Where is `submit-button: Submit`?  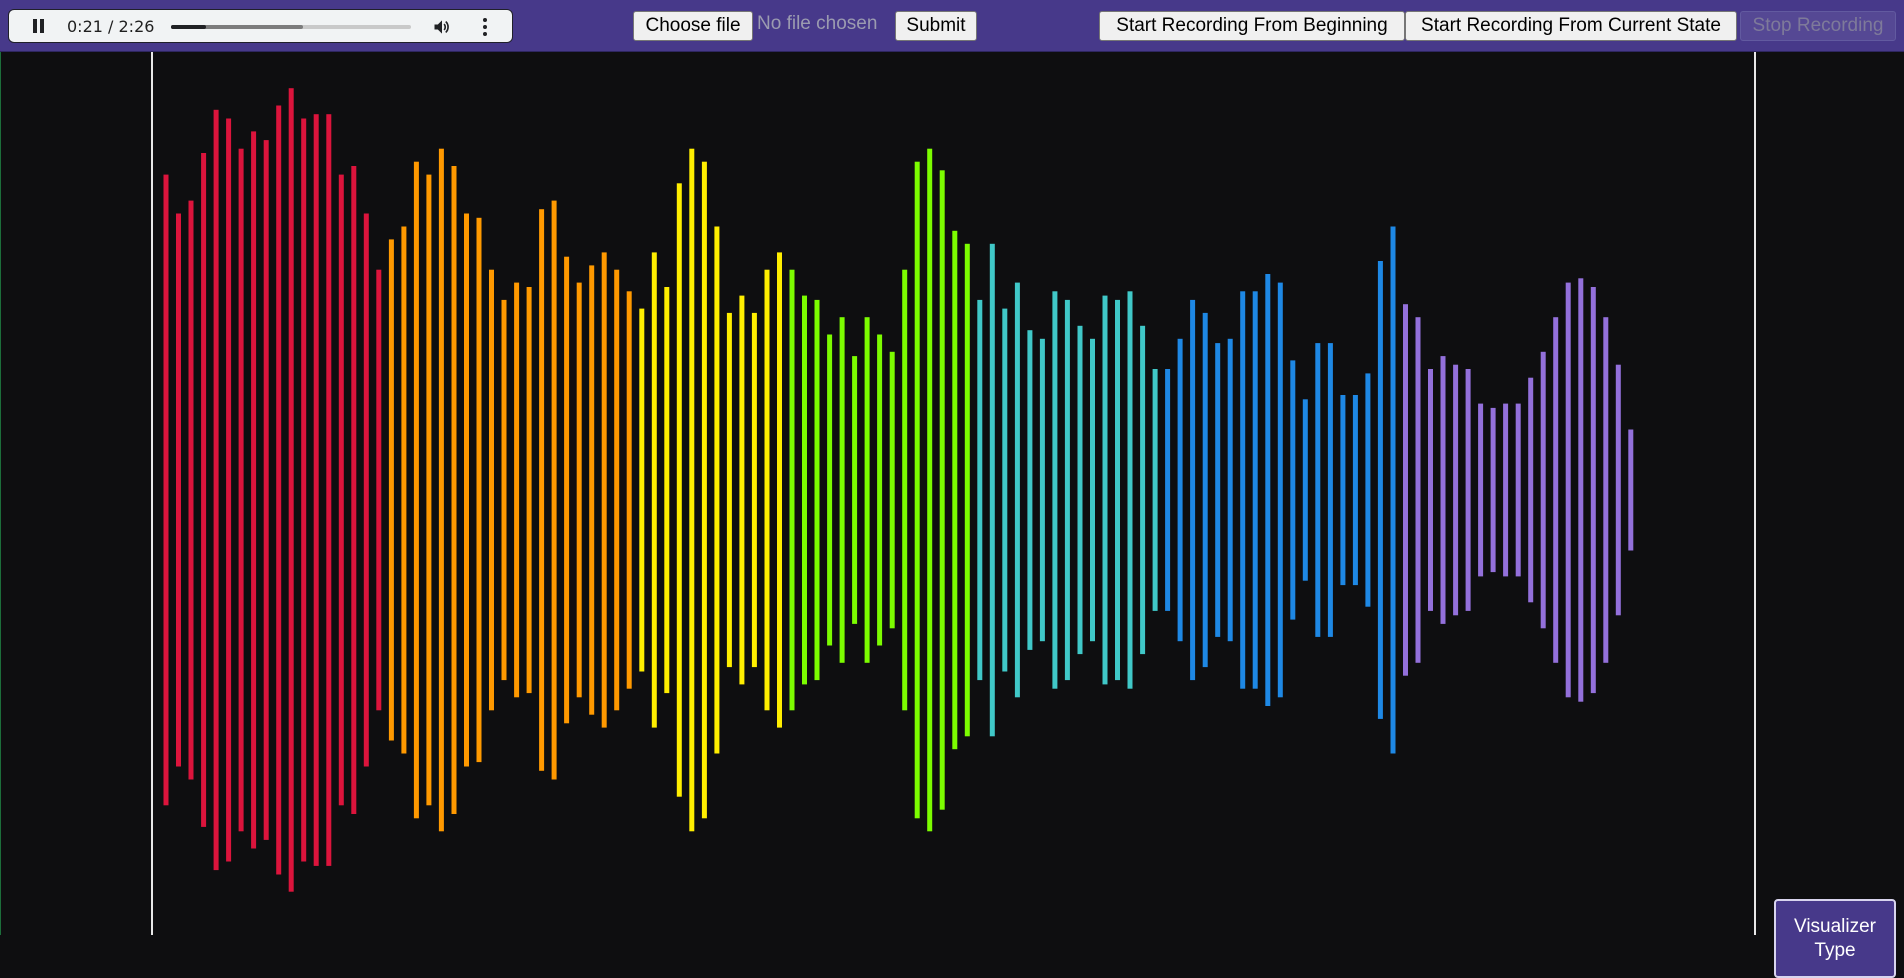
submit-button: Submit is located at coordinates (936, 26).